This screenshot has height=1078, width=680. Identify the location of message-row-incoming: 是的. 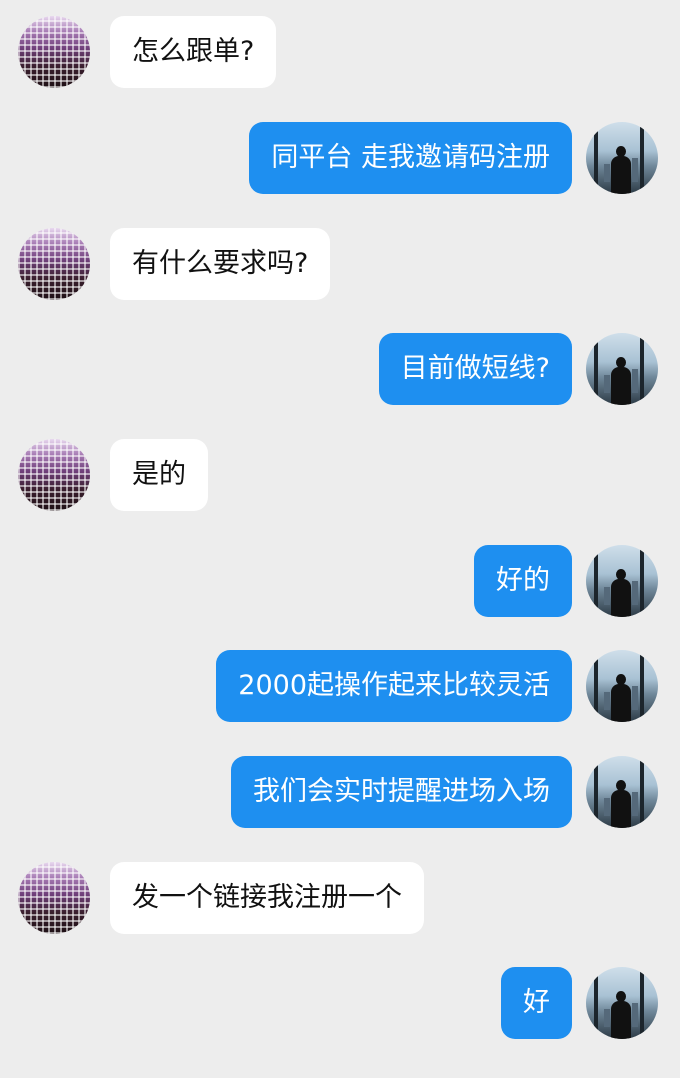
(340, 475).